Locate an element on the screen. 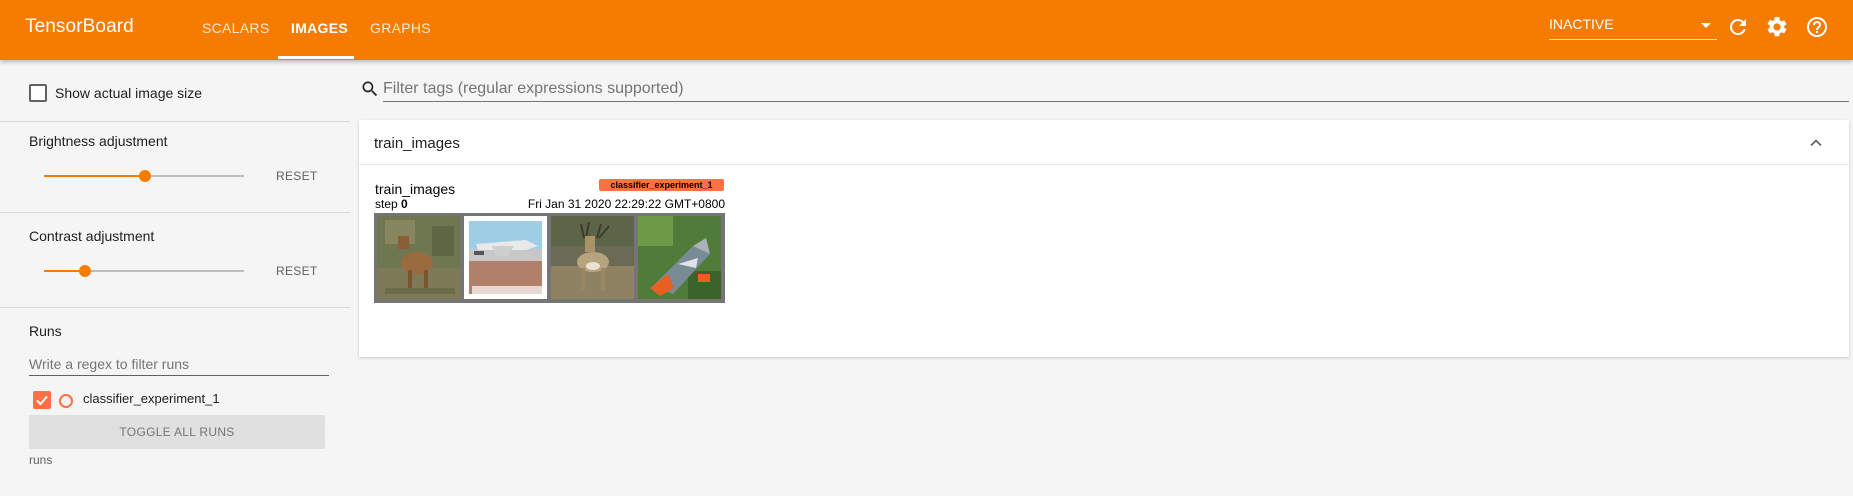 The width and height of the screenshot is (1853, 496). tag-filter-input is located at coordinates (1116, 89).